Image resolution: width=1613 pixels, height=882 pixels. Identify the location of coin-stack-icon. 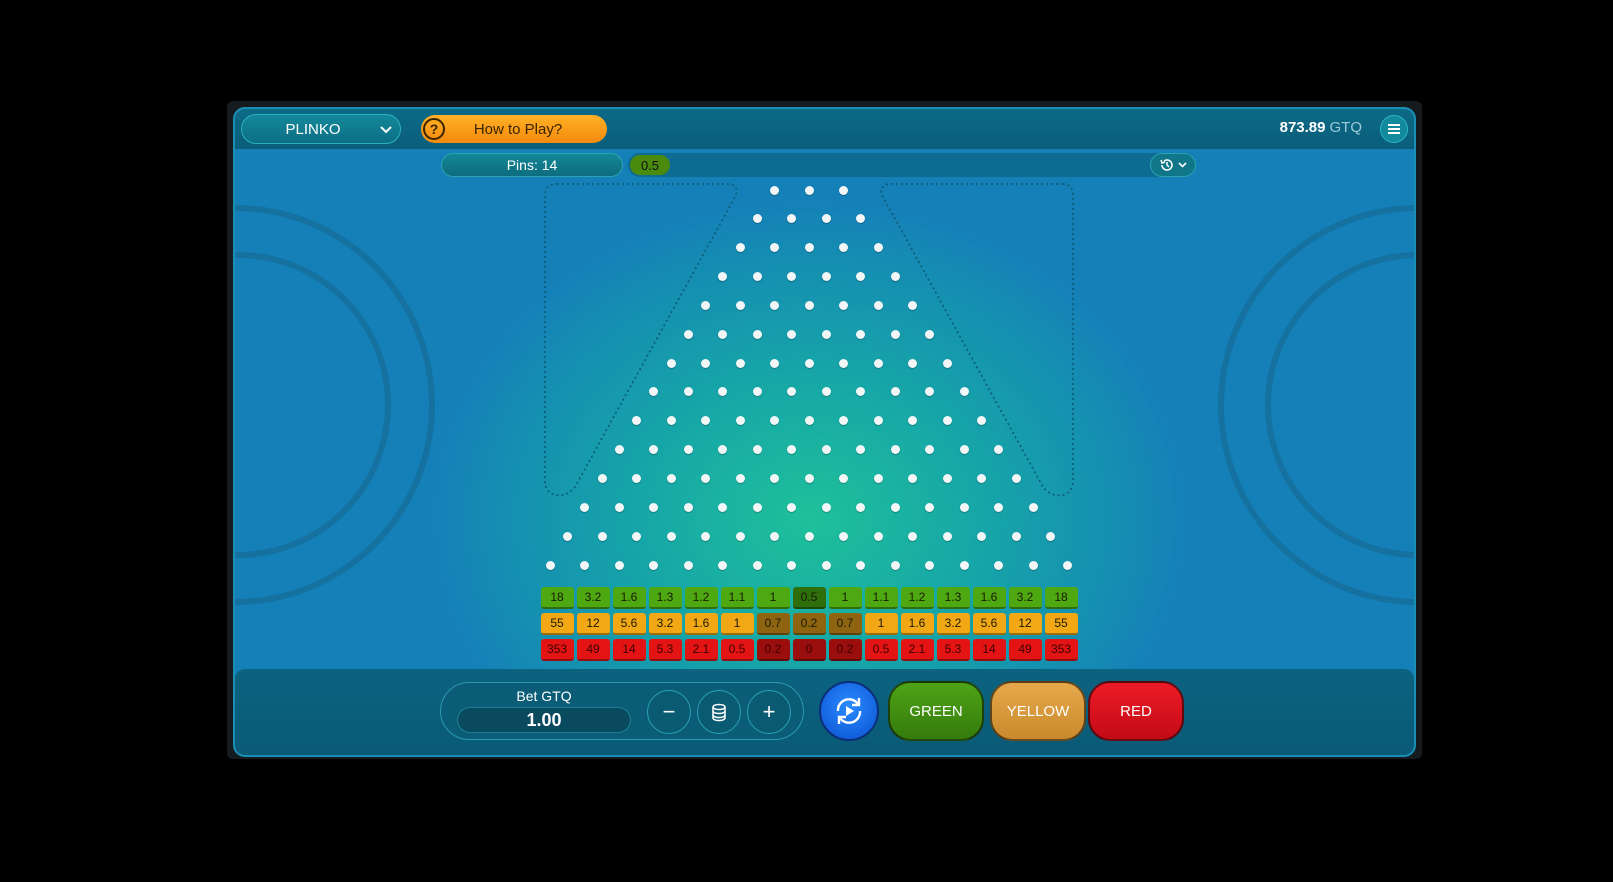
(719, 712).